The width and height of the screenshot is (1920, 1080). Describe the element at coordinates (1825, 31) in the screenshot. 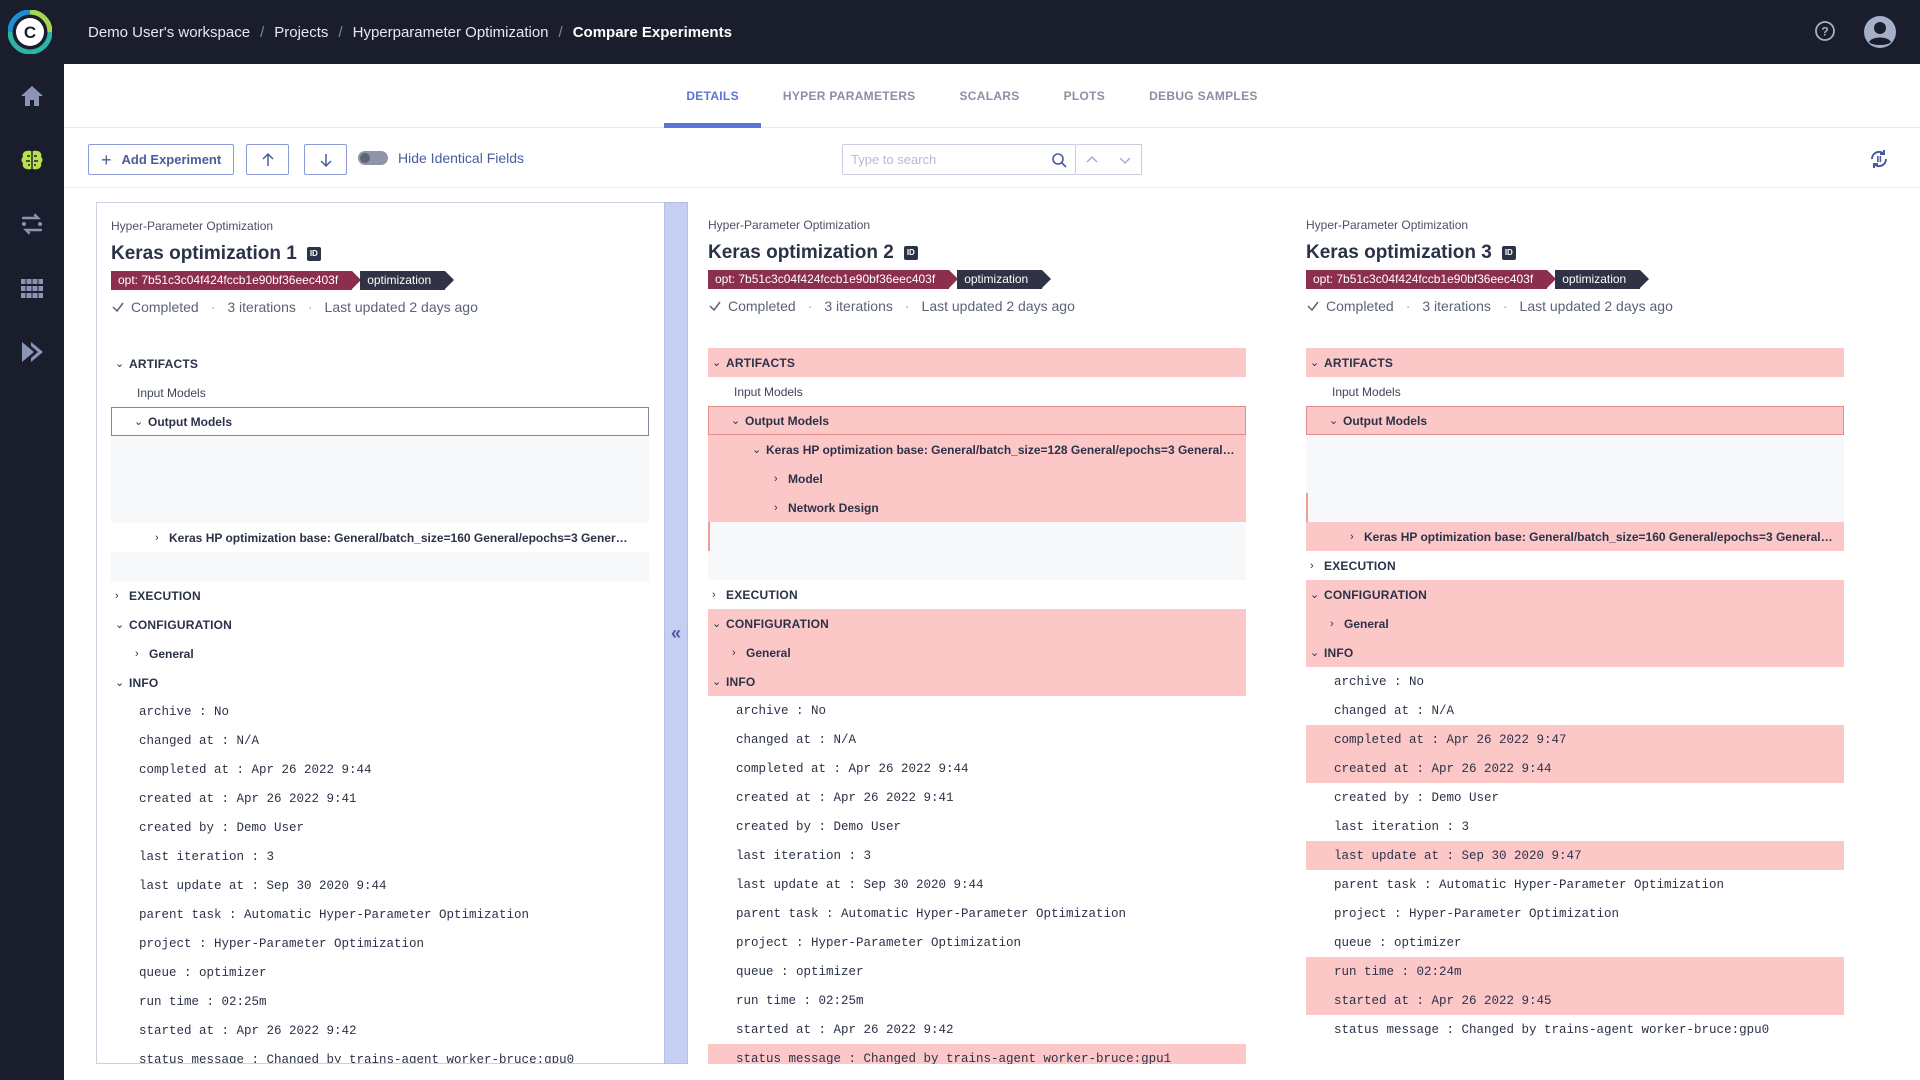

I see `help-icon: ?` at that location.